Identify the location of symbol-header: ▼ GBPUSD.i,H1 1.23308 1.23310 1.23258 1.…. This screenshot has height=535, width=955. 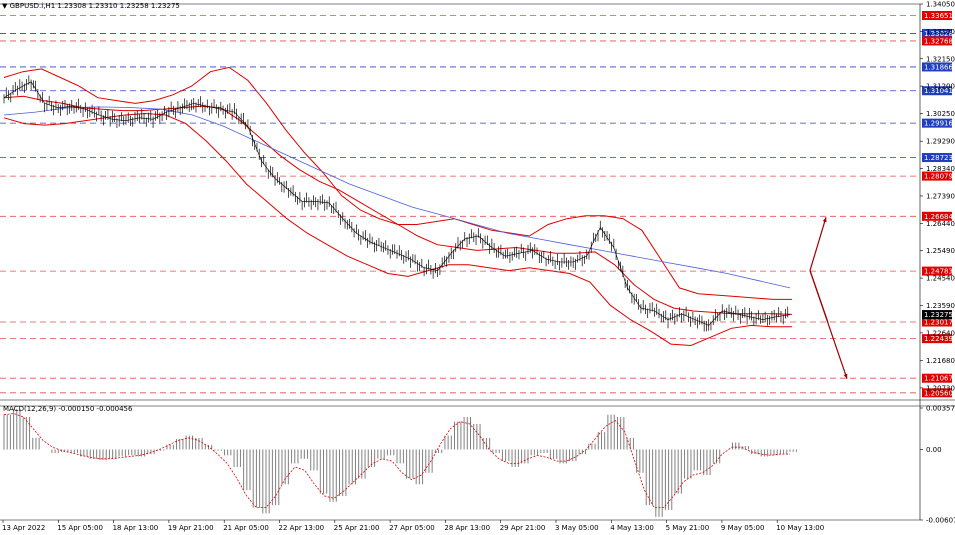
(91, 6).